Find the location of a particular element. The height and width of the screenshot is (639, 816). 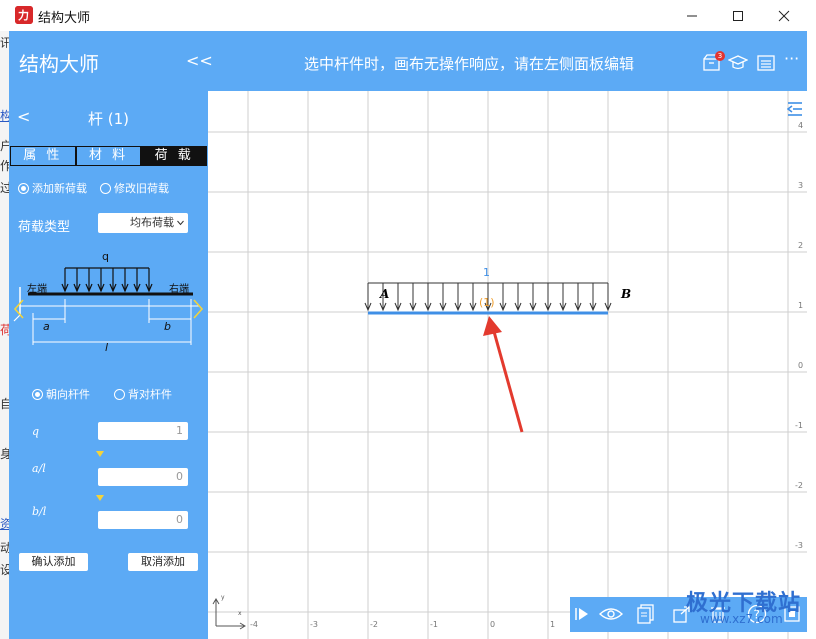

x-tick-label: -3 is located at coordinates (314, 624).